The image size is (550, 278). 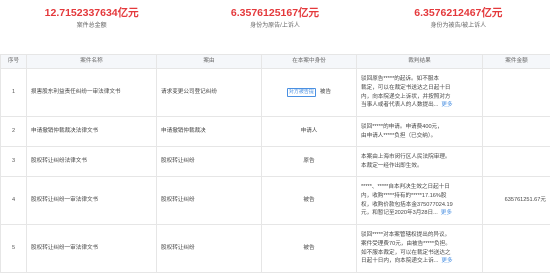 I want to click on result-line: 驳回*****的申请。申请费400元，, so click(x=402, y=126).